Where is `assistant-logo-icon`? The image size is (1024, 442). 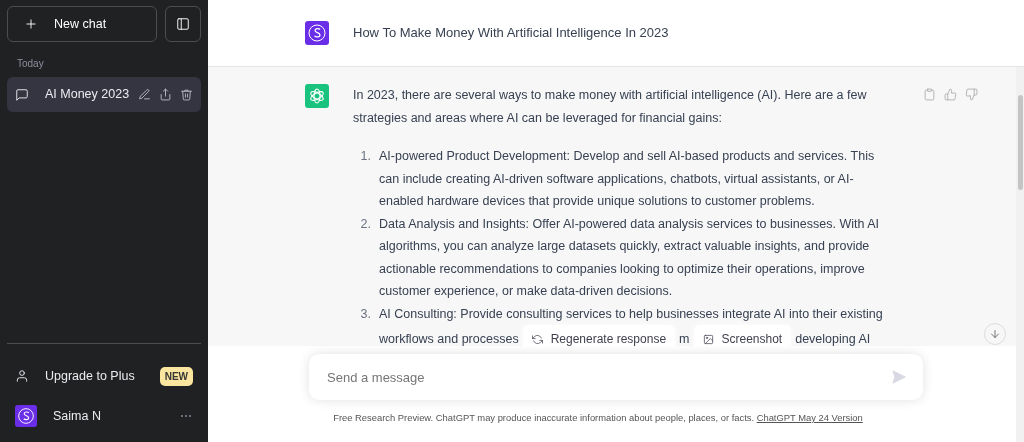 assistant-logo-icon is located at coordinates (317, 96).